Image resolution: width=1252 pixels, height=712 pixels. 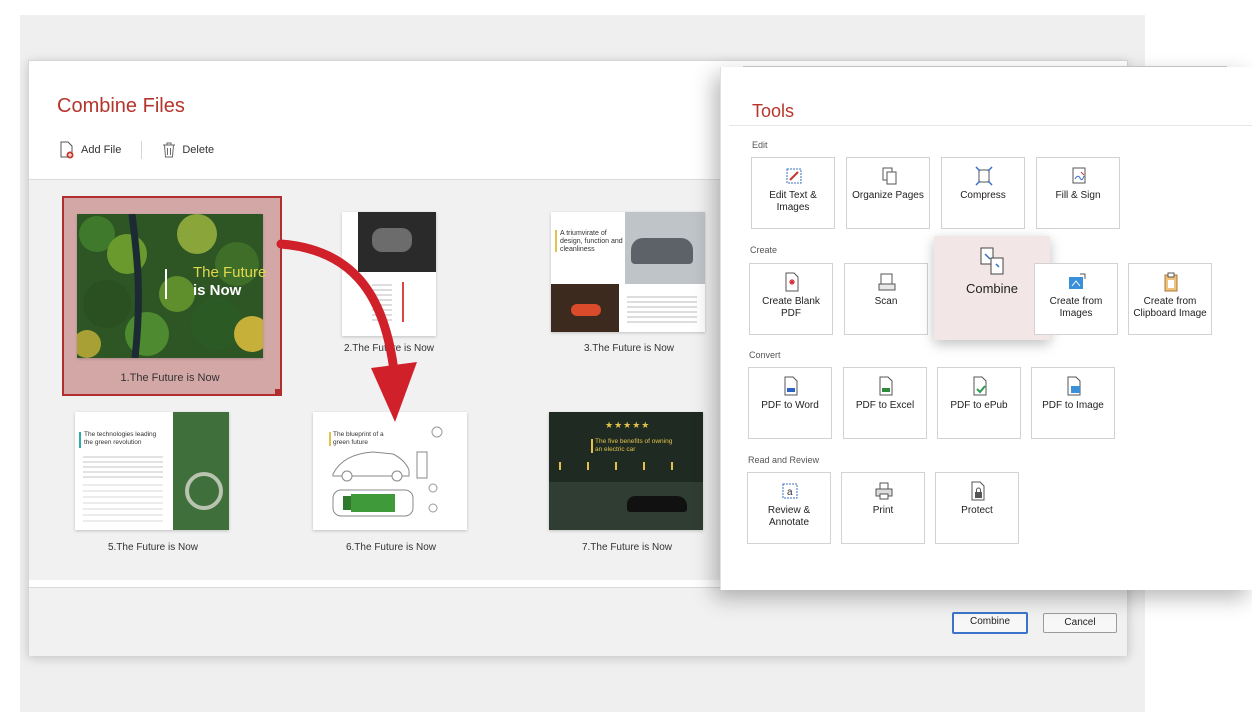 What do you see at coordinates (346, 330) in the screenshot?
I see `drag-arrow-indicator` at bounding box center [346, 330].